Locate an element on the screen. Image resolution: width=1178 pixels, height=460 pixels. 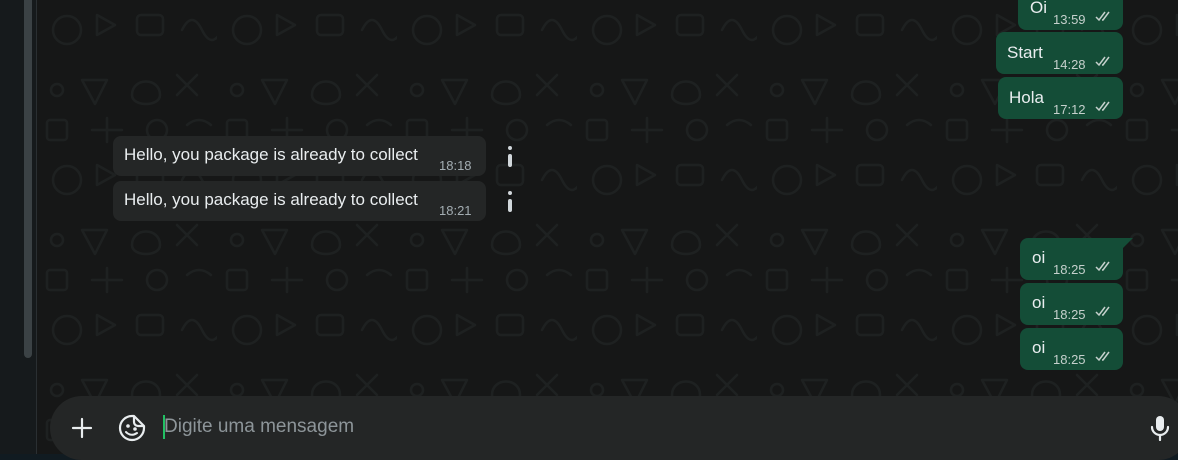
plus-icon is located at coordinates (82, 428).